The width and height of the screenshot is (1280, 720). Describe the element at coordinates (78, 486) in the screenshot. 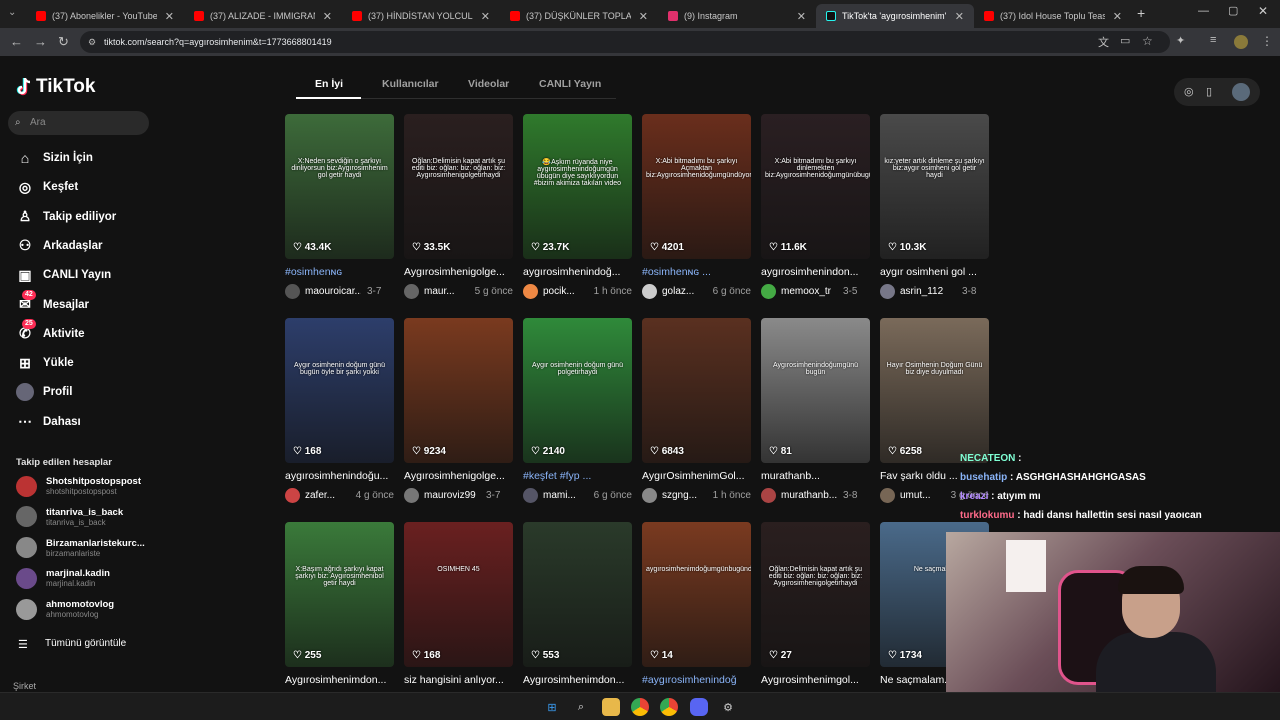

I see `followed-account: Shotshitpostopspost shotshitpostopspost` at that location.